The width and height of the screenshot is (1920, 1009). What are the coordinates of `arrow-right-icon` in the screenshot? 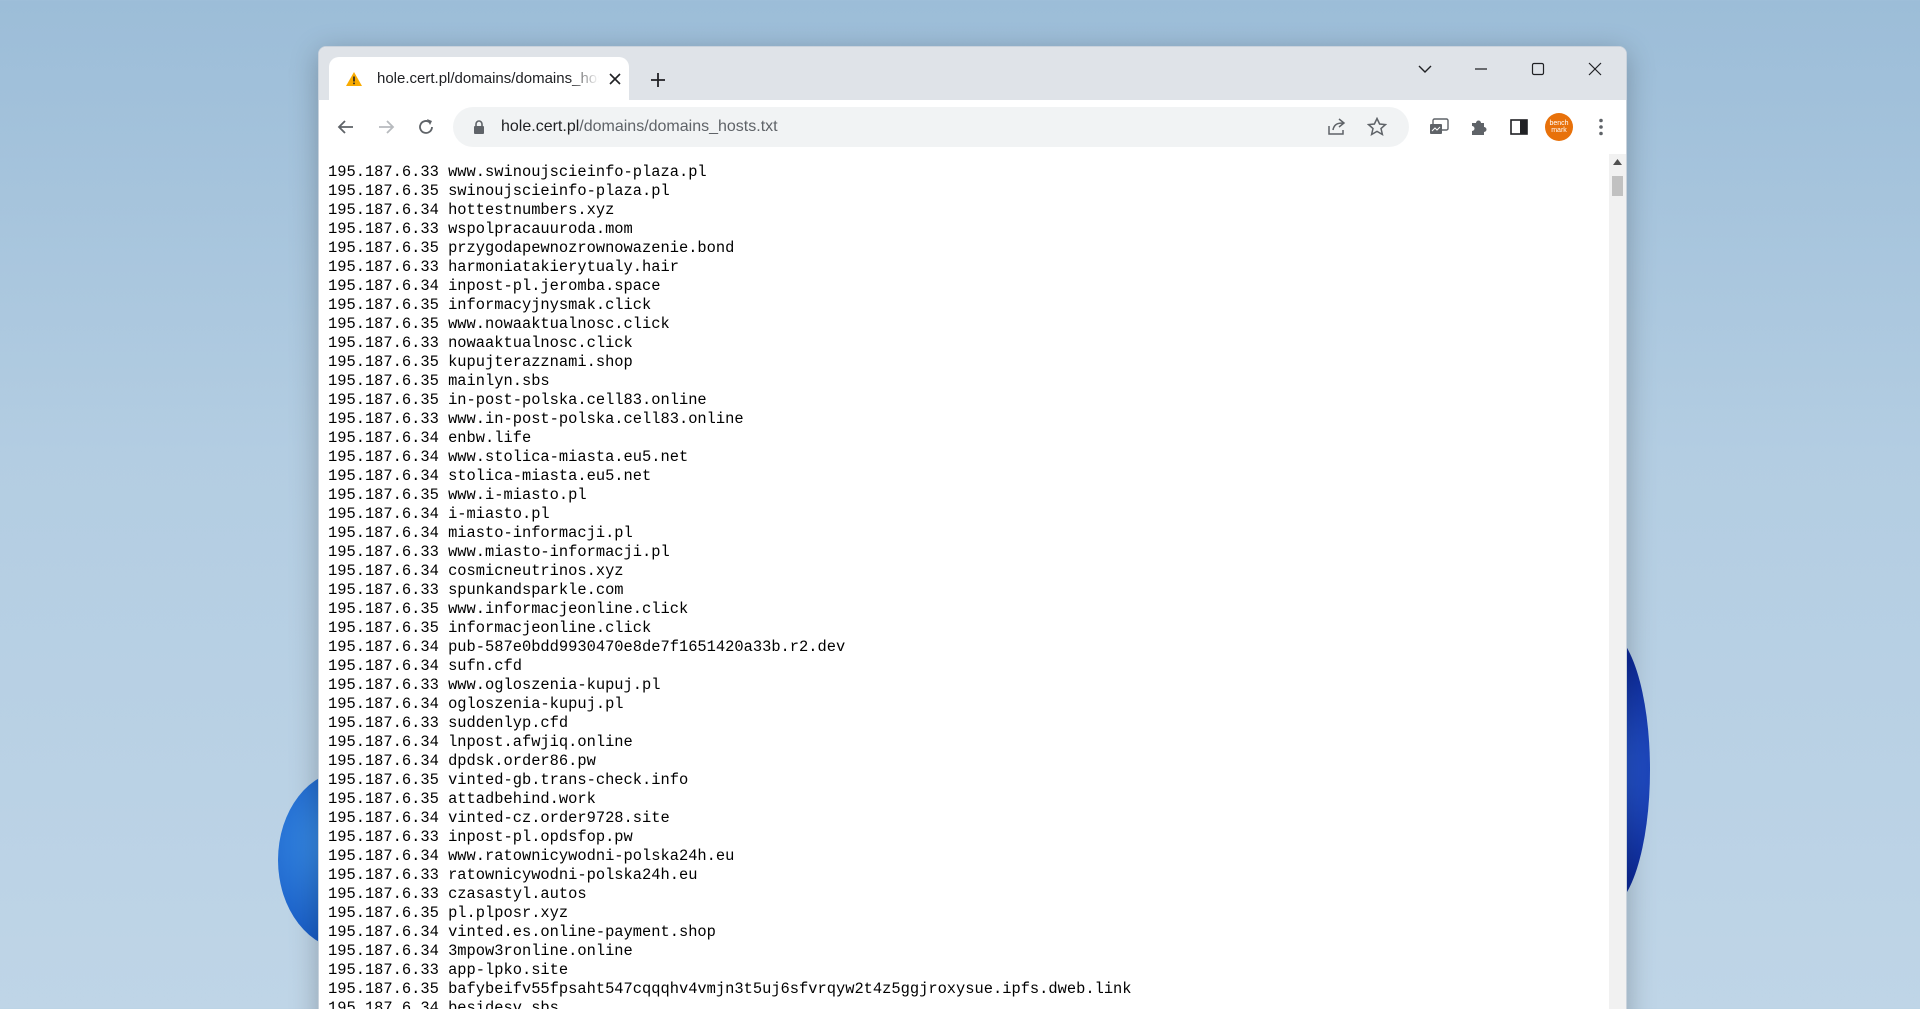 It's located at (387, 127).